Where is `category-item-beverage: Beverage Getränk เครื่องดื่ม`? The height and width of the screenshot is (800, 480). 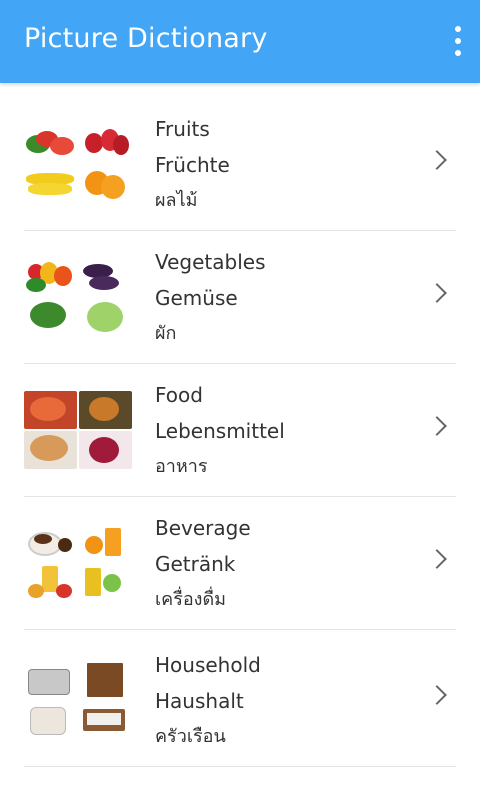
category-item-beverage: Beverage Getränk เครื่องดื่ม is located at coordinates (240, 563).